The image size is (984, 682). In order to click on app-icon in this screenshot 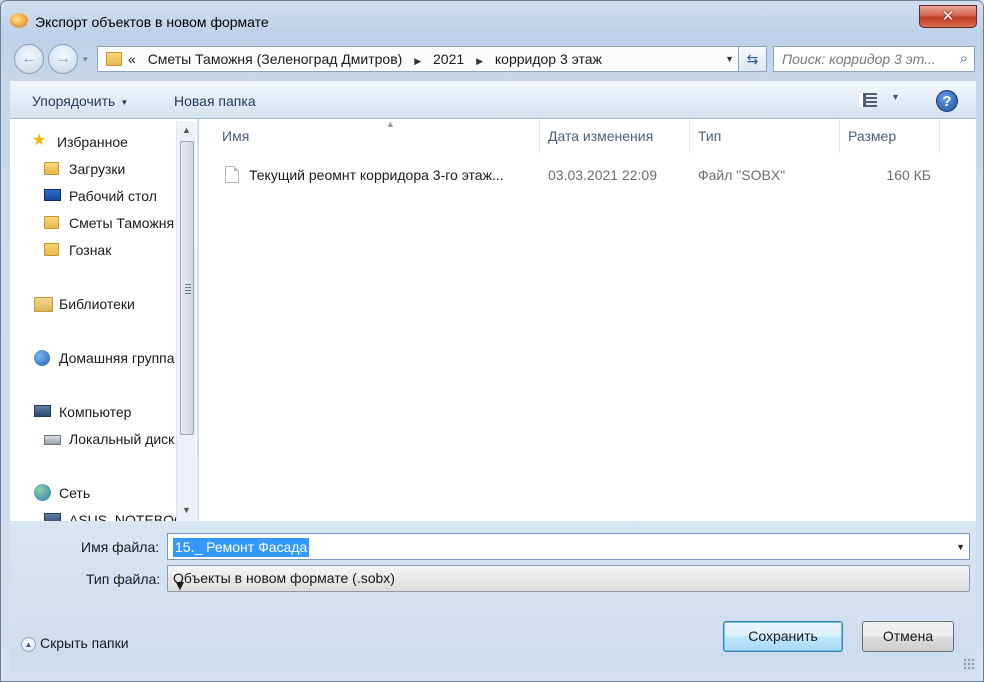, I will do `click(19, 20)`.